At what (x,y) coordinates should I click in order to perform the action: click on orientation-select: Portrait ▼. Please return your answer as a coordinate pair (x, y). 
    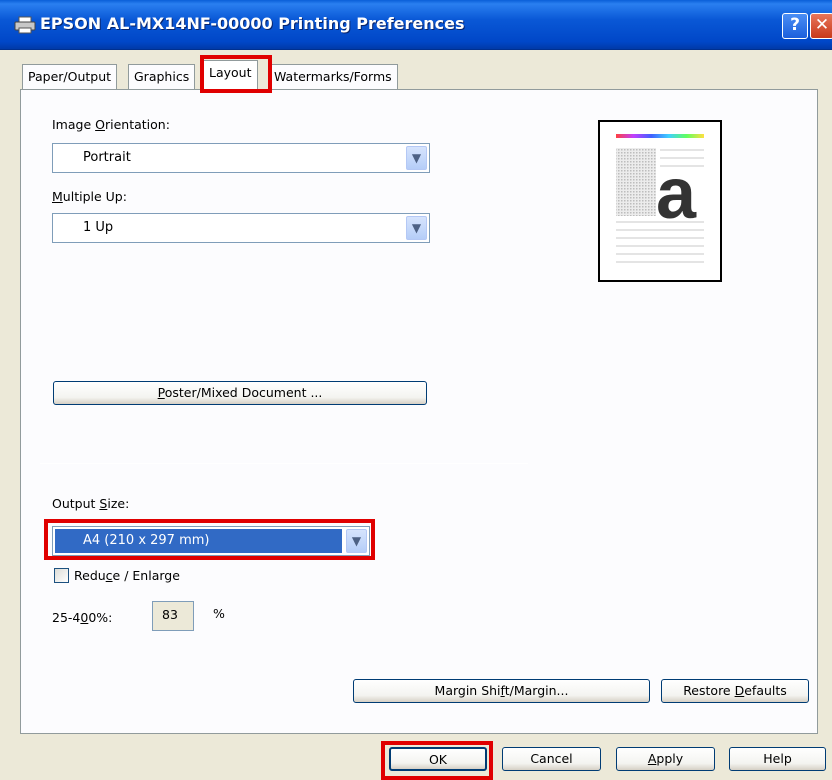
    Looking at the image, I should click on (241, 158).